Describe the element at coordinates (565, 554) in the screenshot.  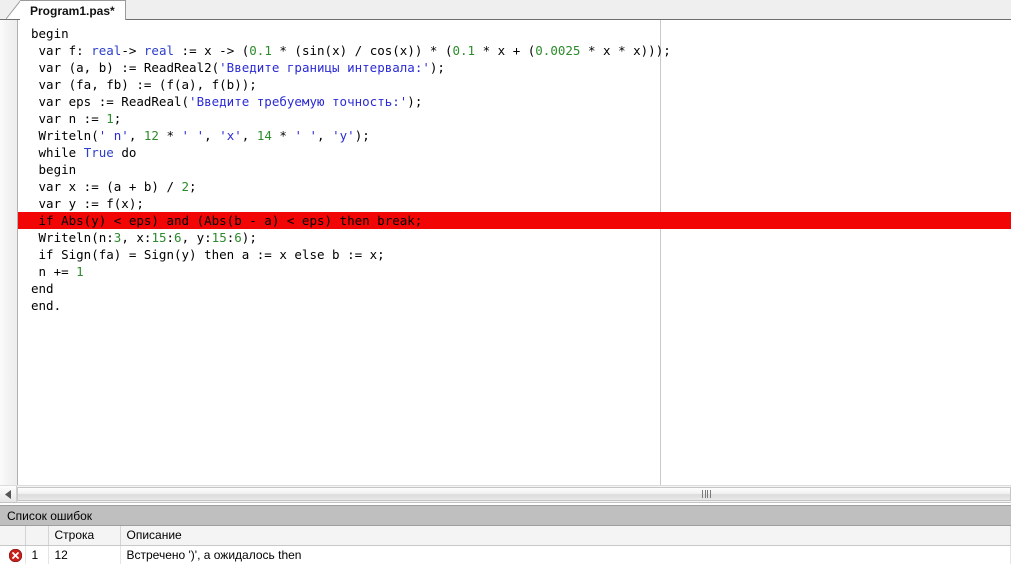
I see `error-row-description: Встречено ')', а ожидалось then` at that location.